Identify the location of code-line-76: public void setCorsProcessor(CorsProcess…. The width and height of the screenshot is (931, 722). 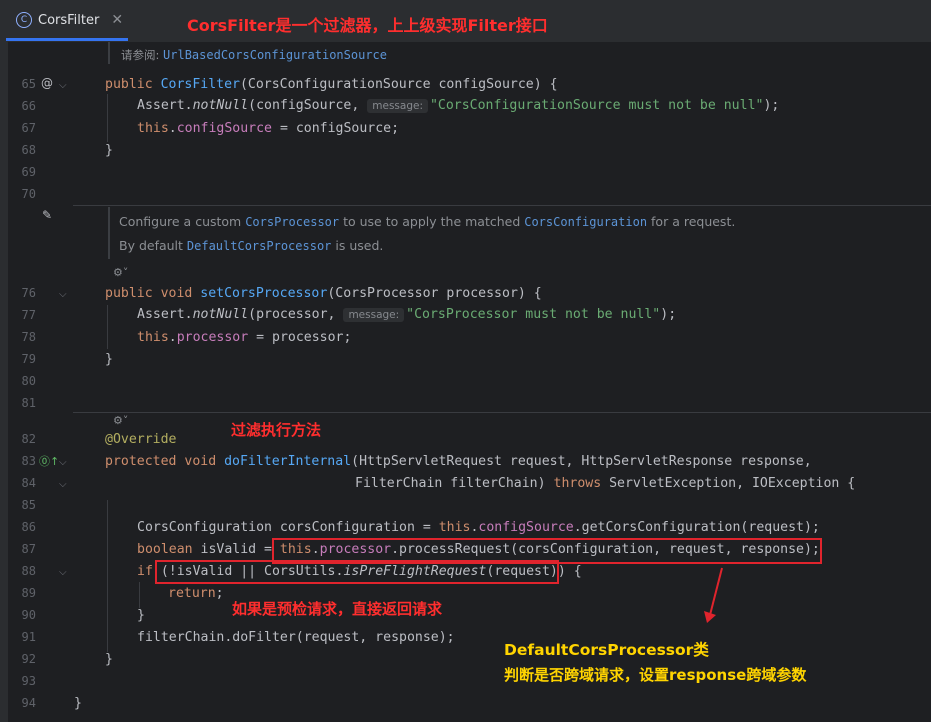
(323, 293).